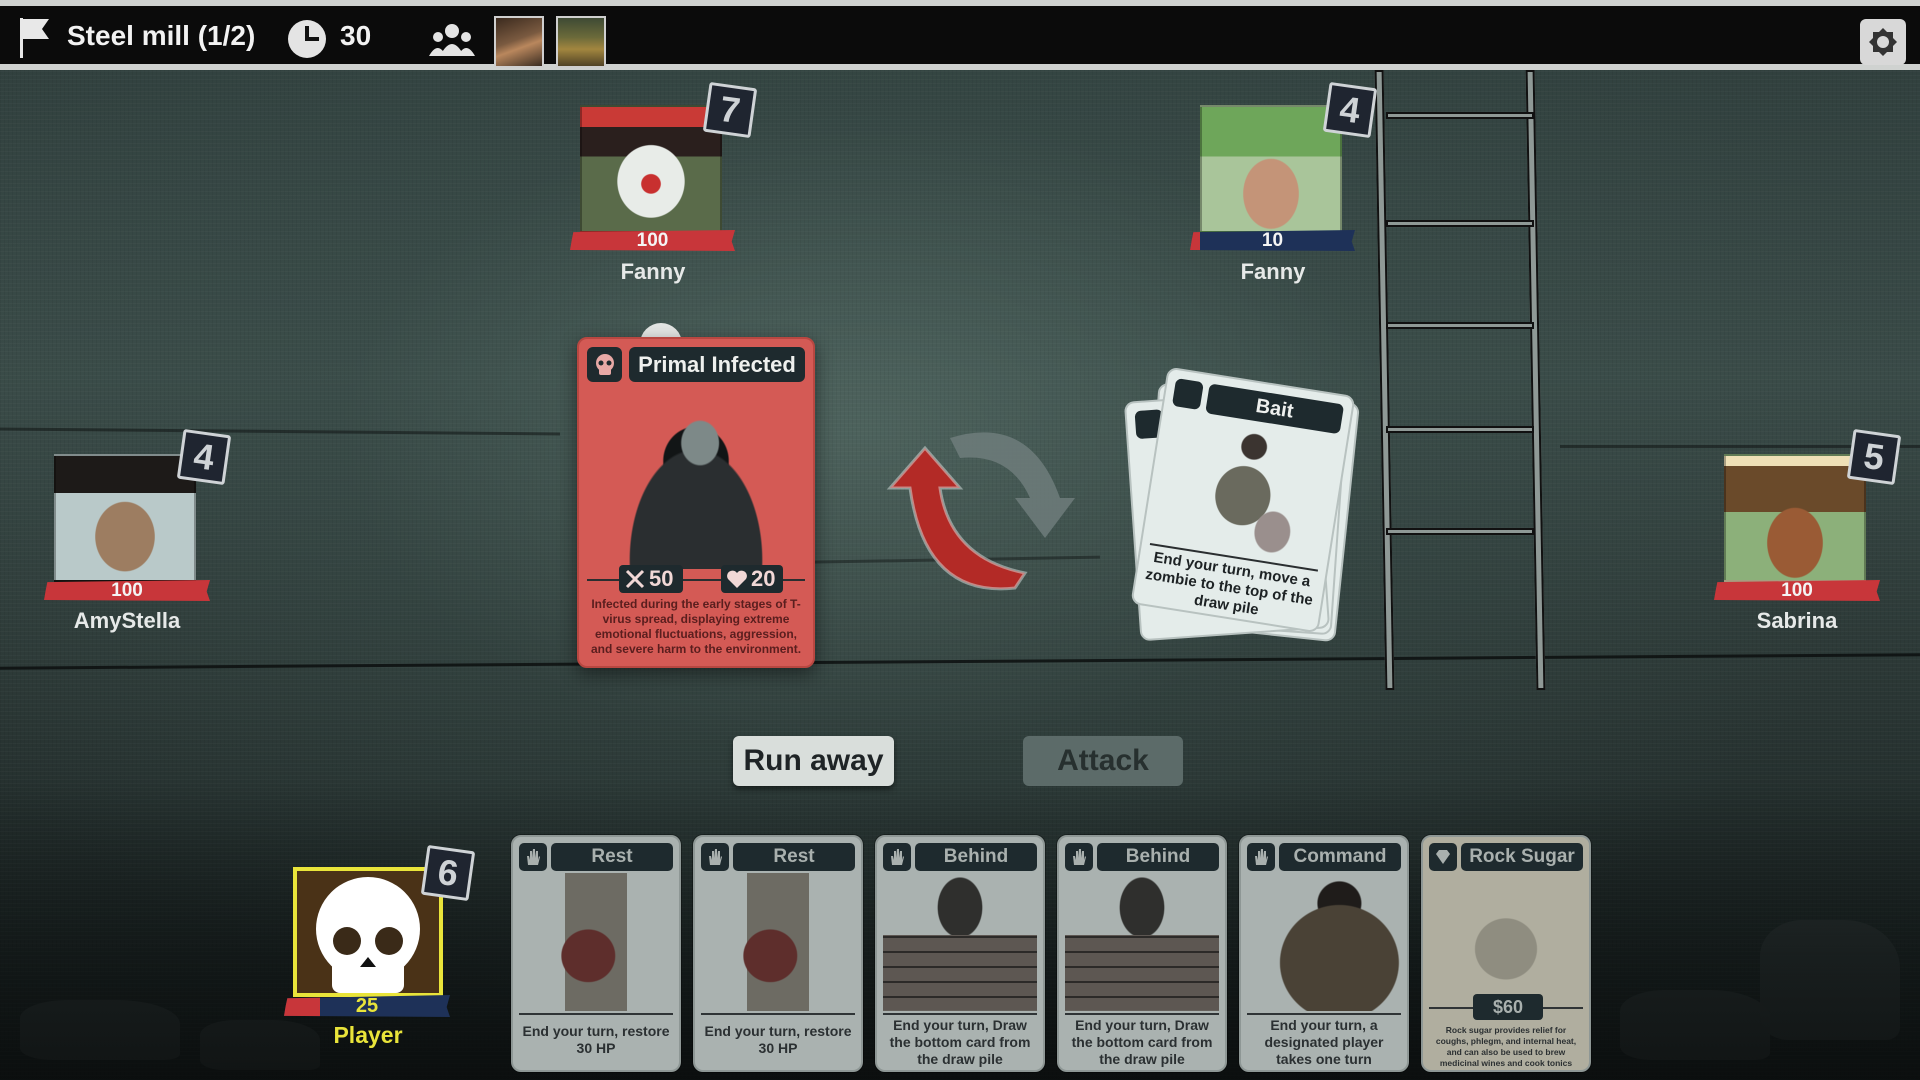 The height and width of the screenshot is (1080, 1920). Describe the element at coordinates (1340, 857) in the screenshot. I see `card-title: Command` at that location.